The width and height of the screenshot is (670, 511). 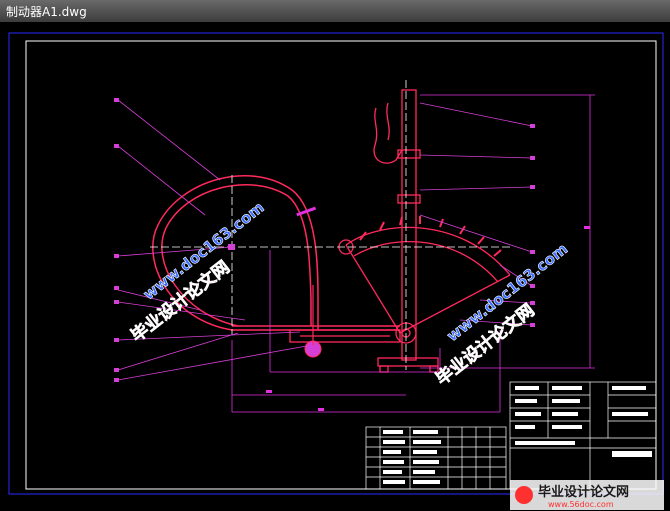 What do you see at coordinates (524, 495) in the screenshot?
I see `logo-icon` at bounding box center [524, 495].